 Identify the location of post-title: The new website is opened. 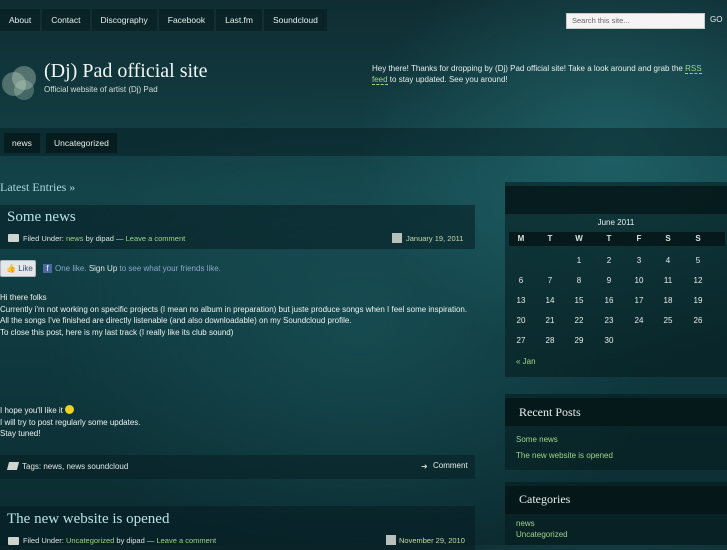
(88, 519).